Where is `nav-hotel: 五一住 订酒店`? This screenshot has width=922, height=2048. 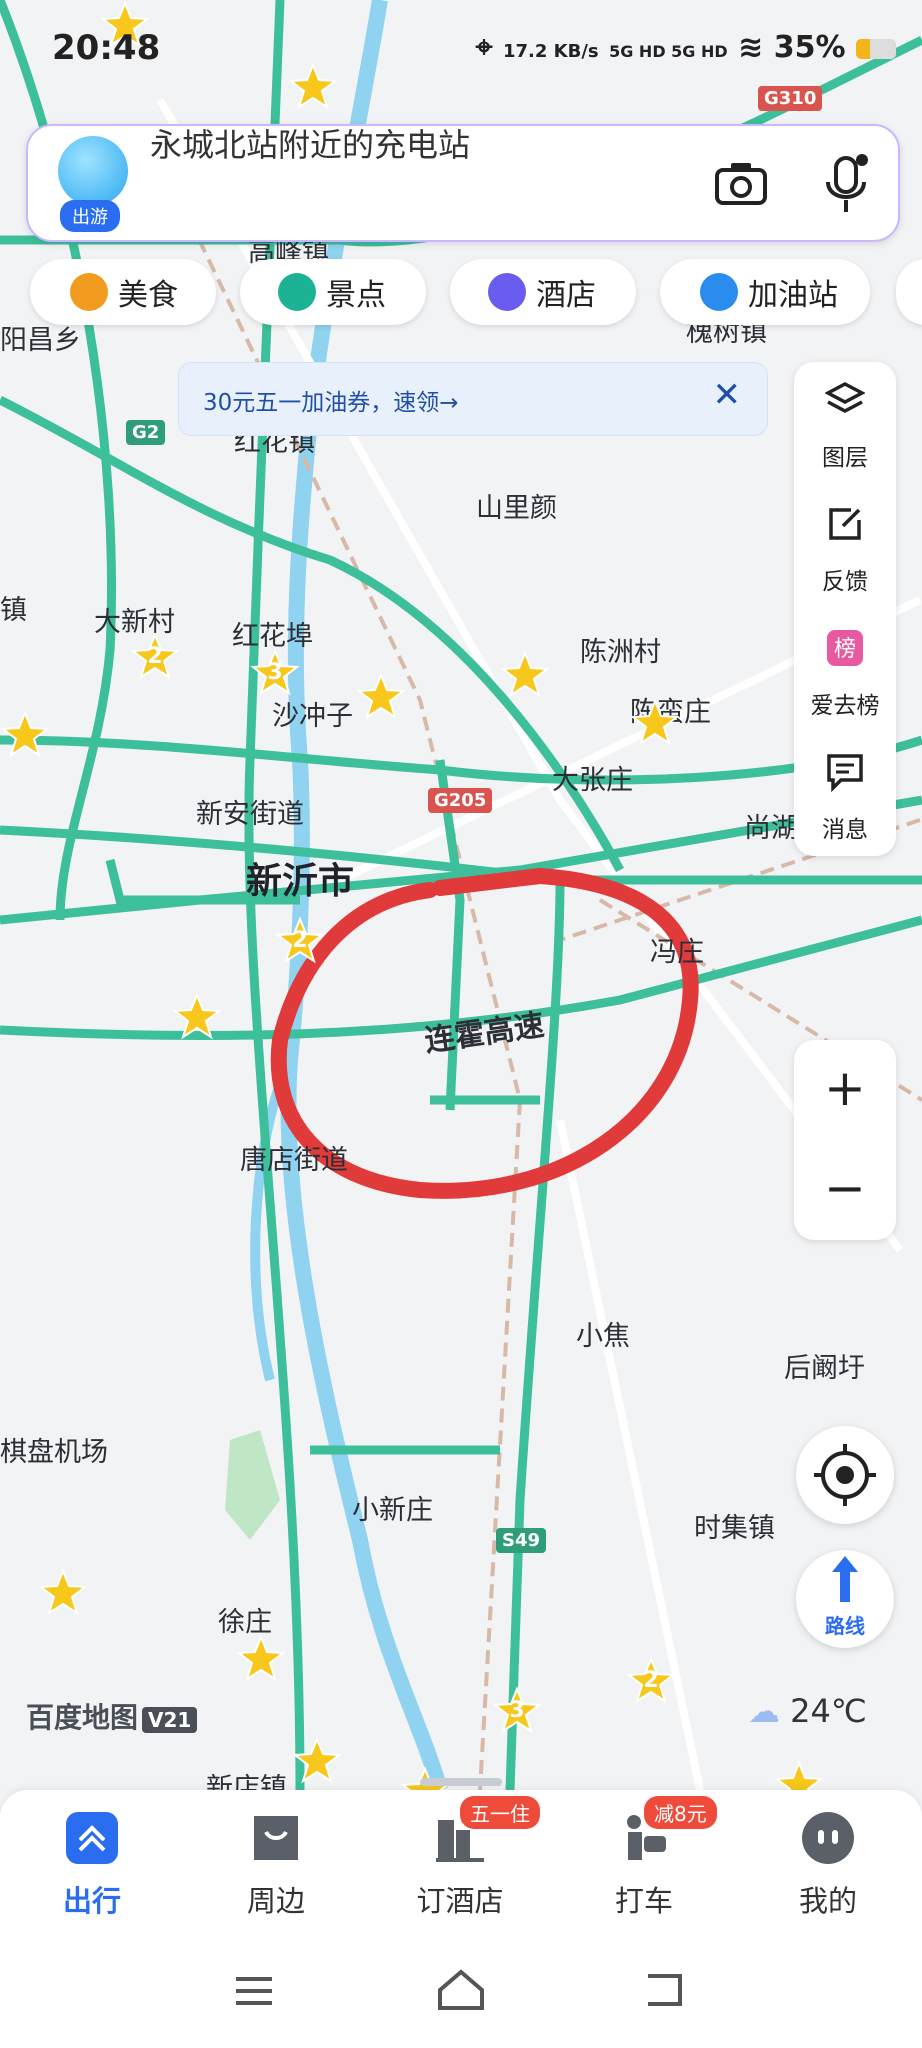
nav-hotel: 五一住 订酒店 is located at coordinates (460, 1860).